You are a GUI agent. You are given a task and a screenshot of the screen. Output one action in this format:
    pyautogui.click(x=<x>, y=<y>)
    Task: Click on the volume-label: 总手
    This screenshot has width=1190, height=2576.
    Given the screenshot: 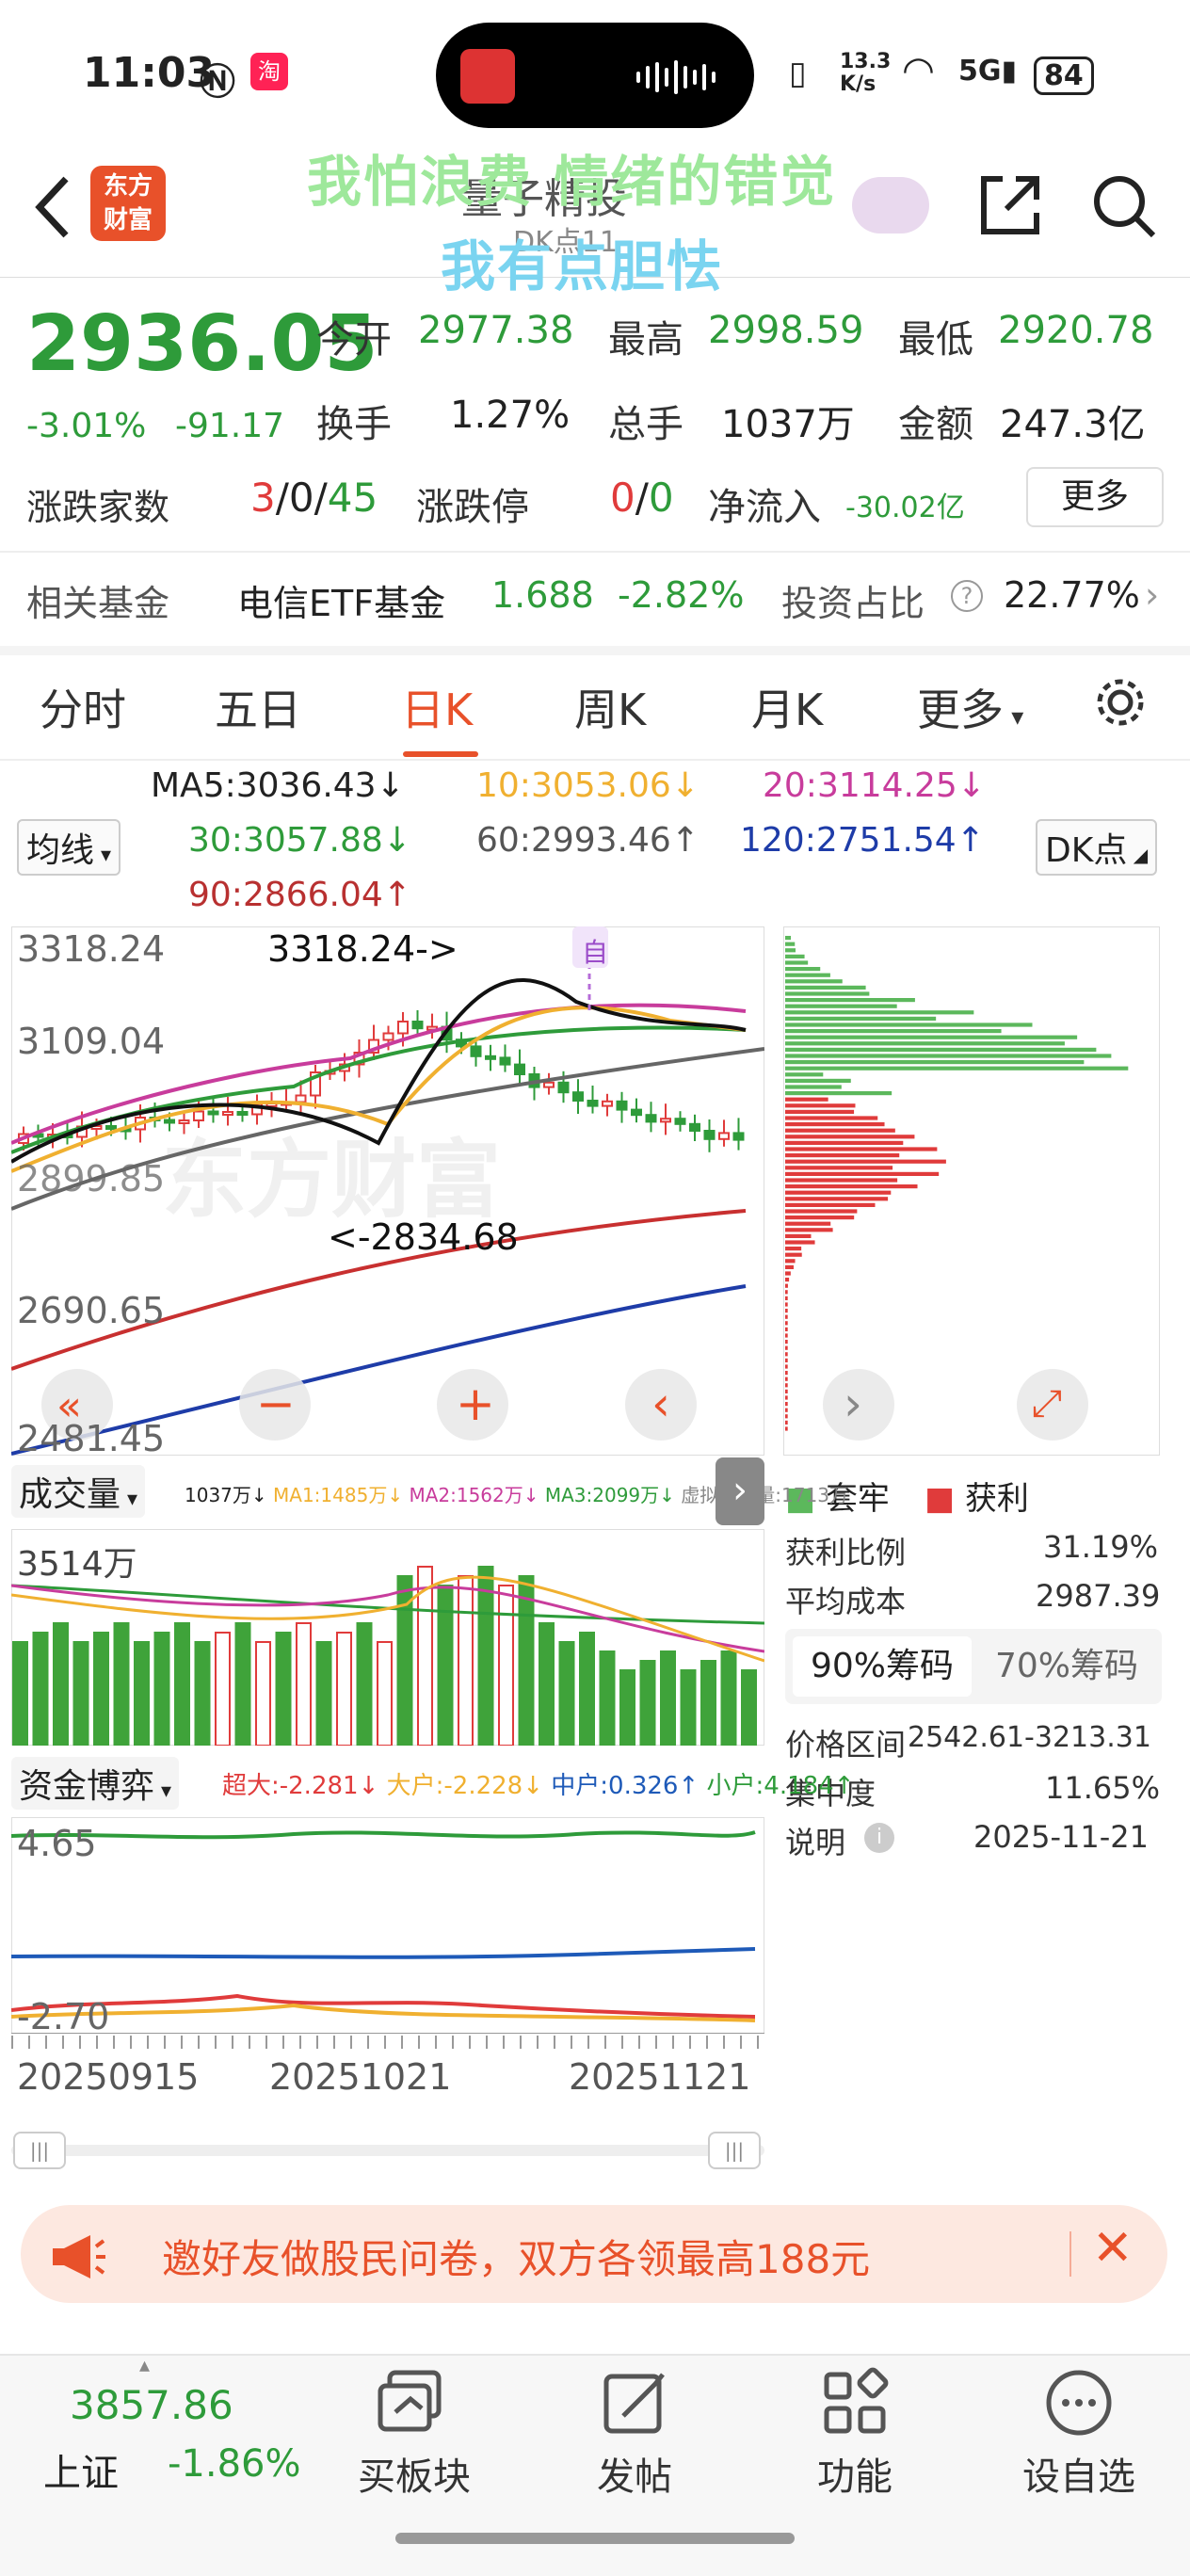 What is the action you would take?
    pyautogui.click(x=646, y=424)
    